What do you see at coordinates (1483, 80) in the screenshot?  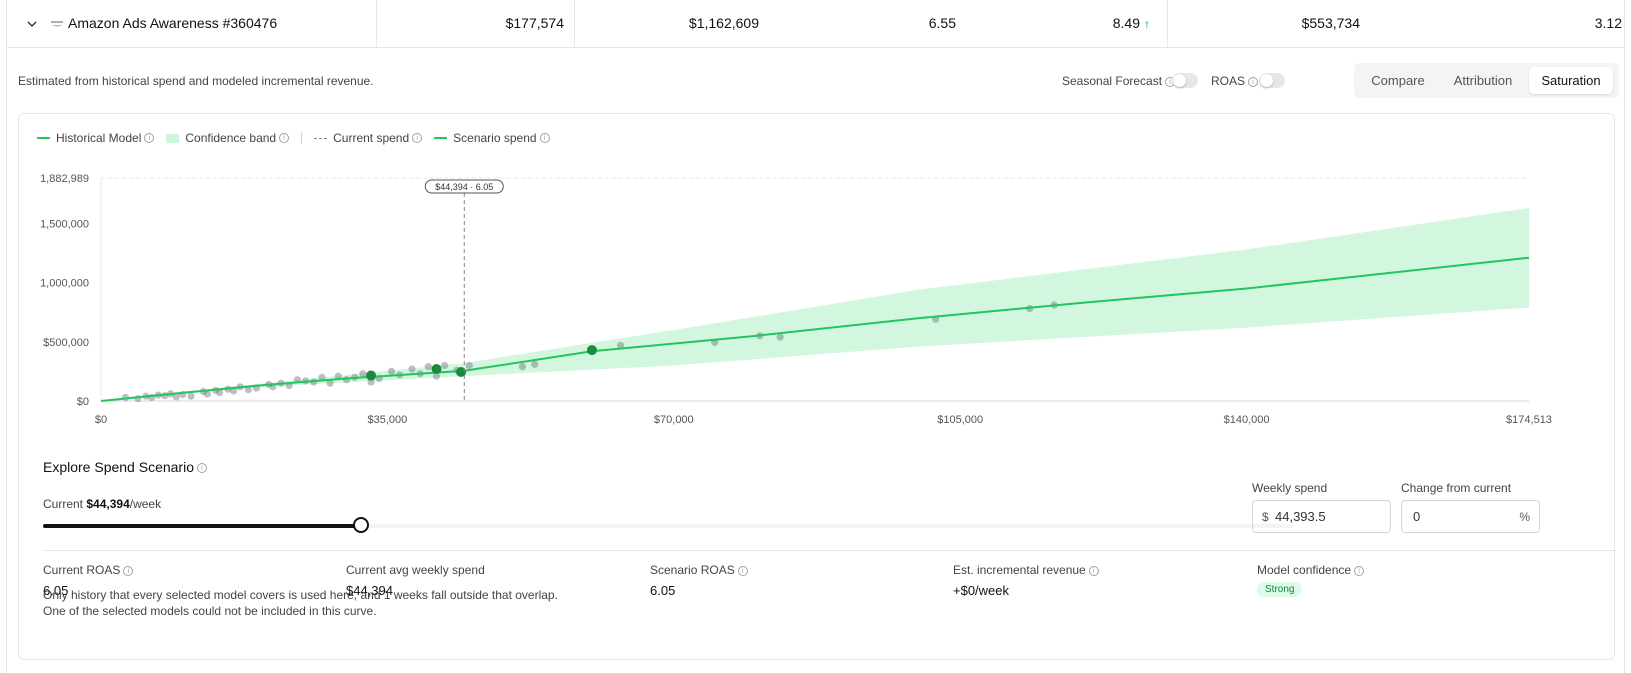 I see `tab-attribution: Attribution` at bounding box center [1483, 80].